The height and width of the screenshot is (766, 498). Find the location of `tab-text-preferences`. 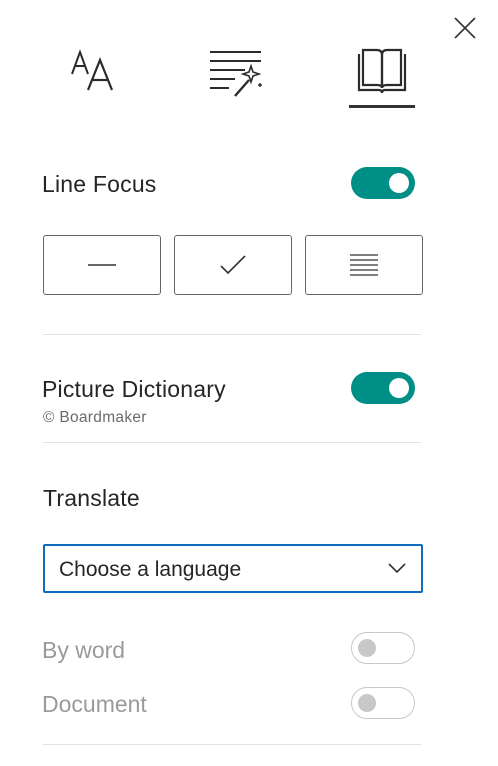

tab-text-preferences is located at coordinates (94, 77).